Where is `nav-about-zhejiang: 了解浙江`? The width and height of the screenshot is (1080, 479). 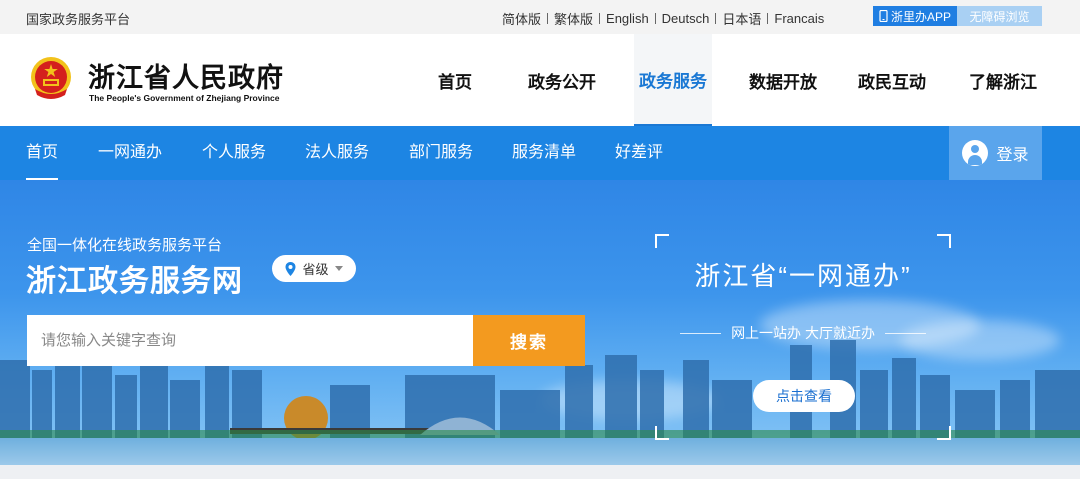 nav-about-zhejiang: 了解浙江 is located at coordinates (1003, 80).